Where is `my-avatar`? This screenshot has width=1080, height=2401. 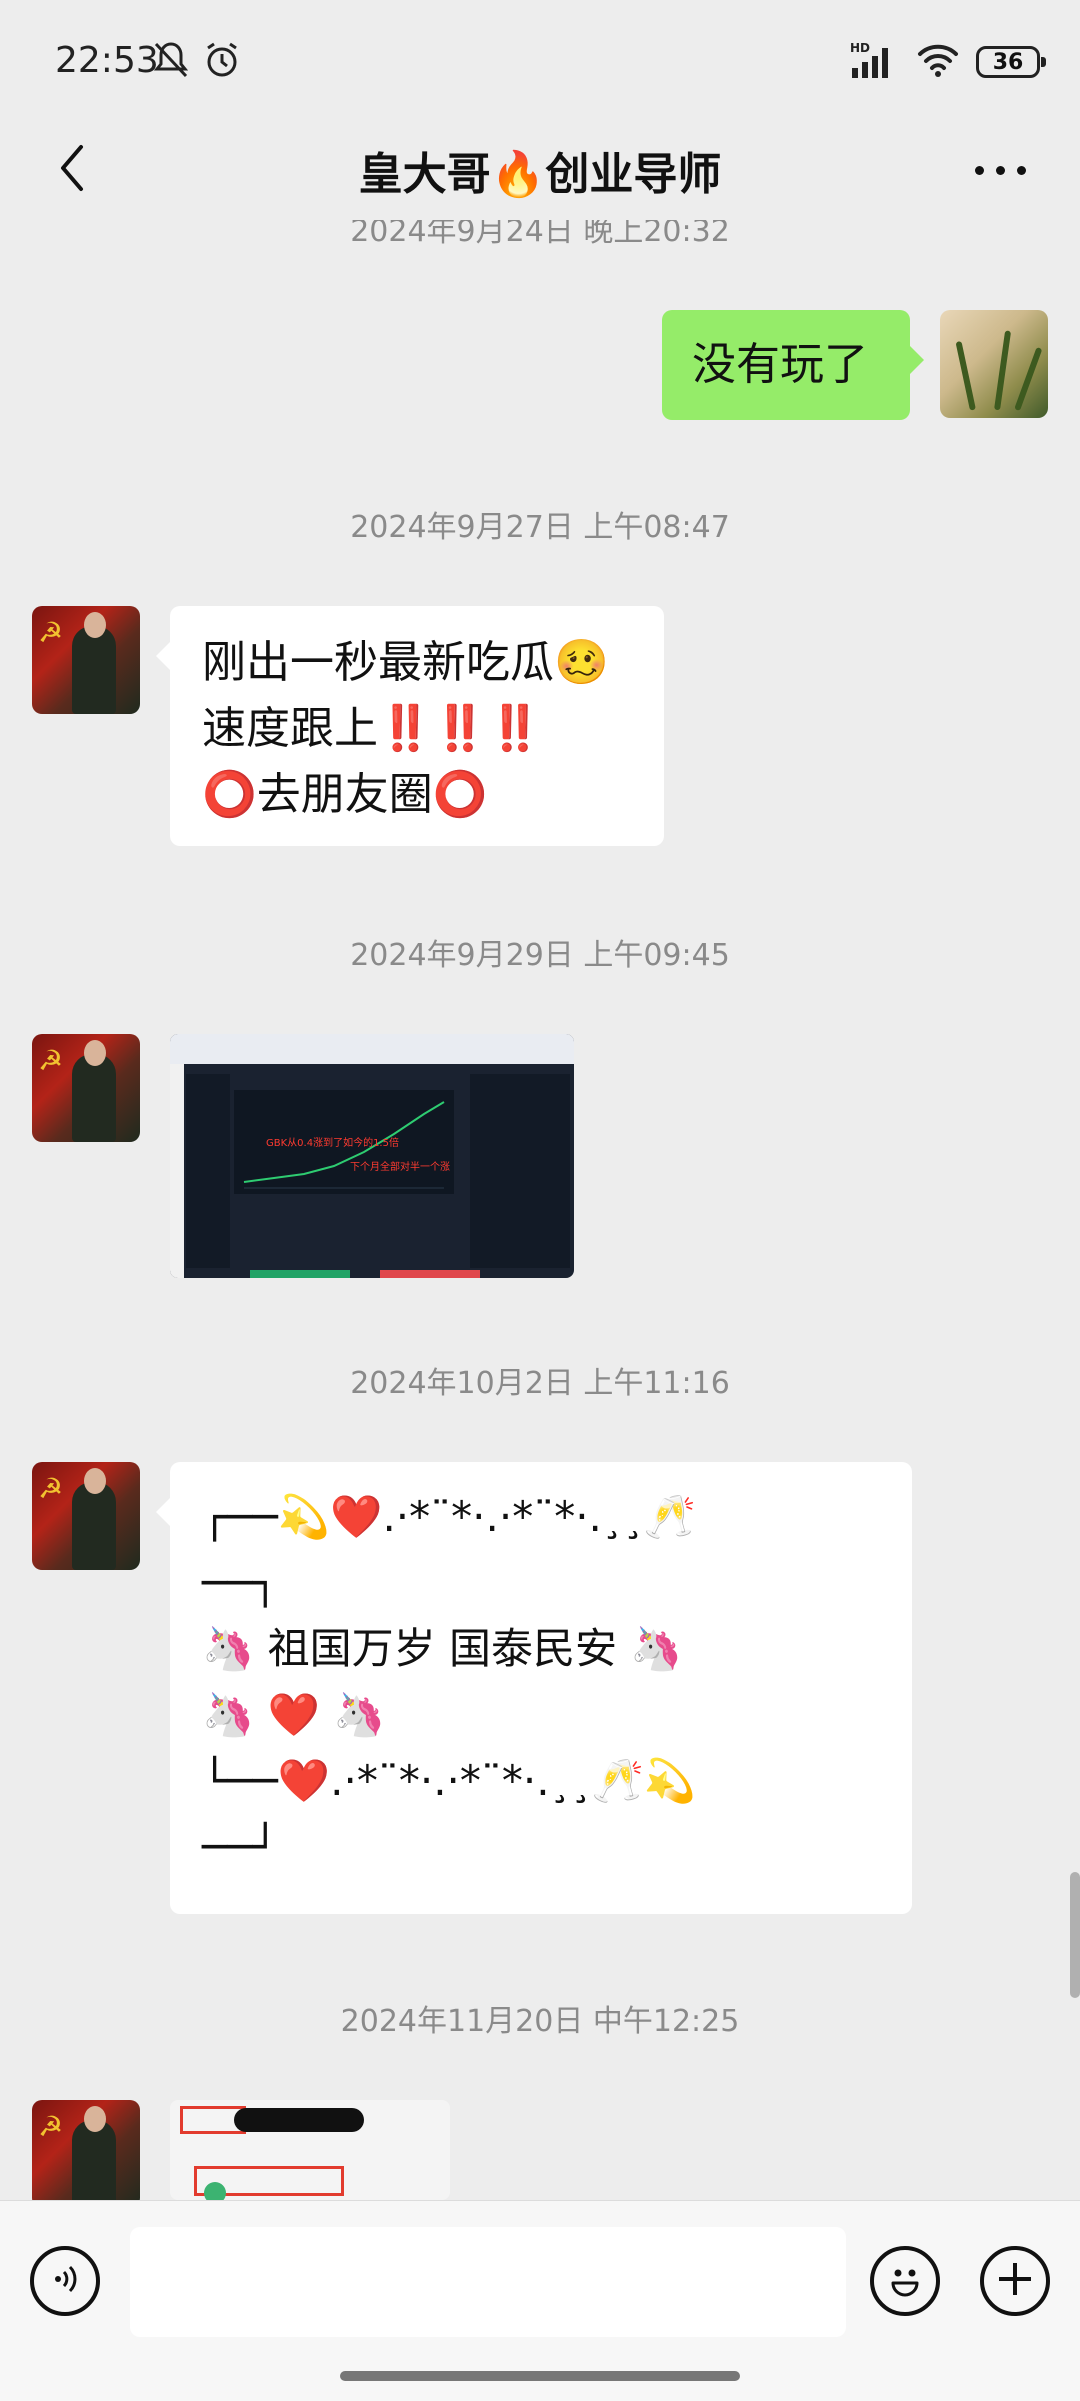 my-avatar is located at coordinates (994, 364).